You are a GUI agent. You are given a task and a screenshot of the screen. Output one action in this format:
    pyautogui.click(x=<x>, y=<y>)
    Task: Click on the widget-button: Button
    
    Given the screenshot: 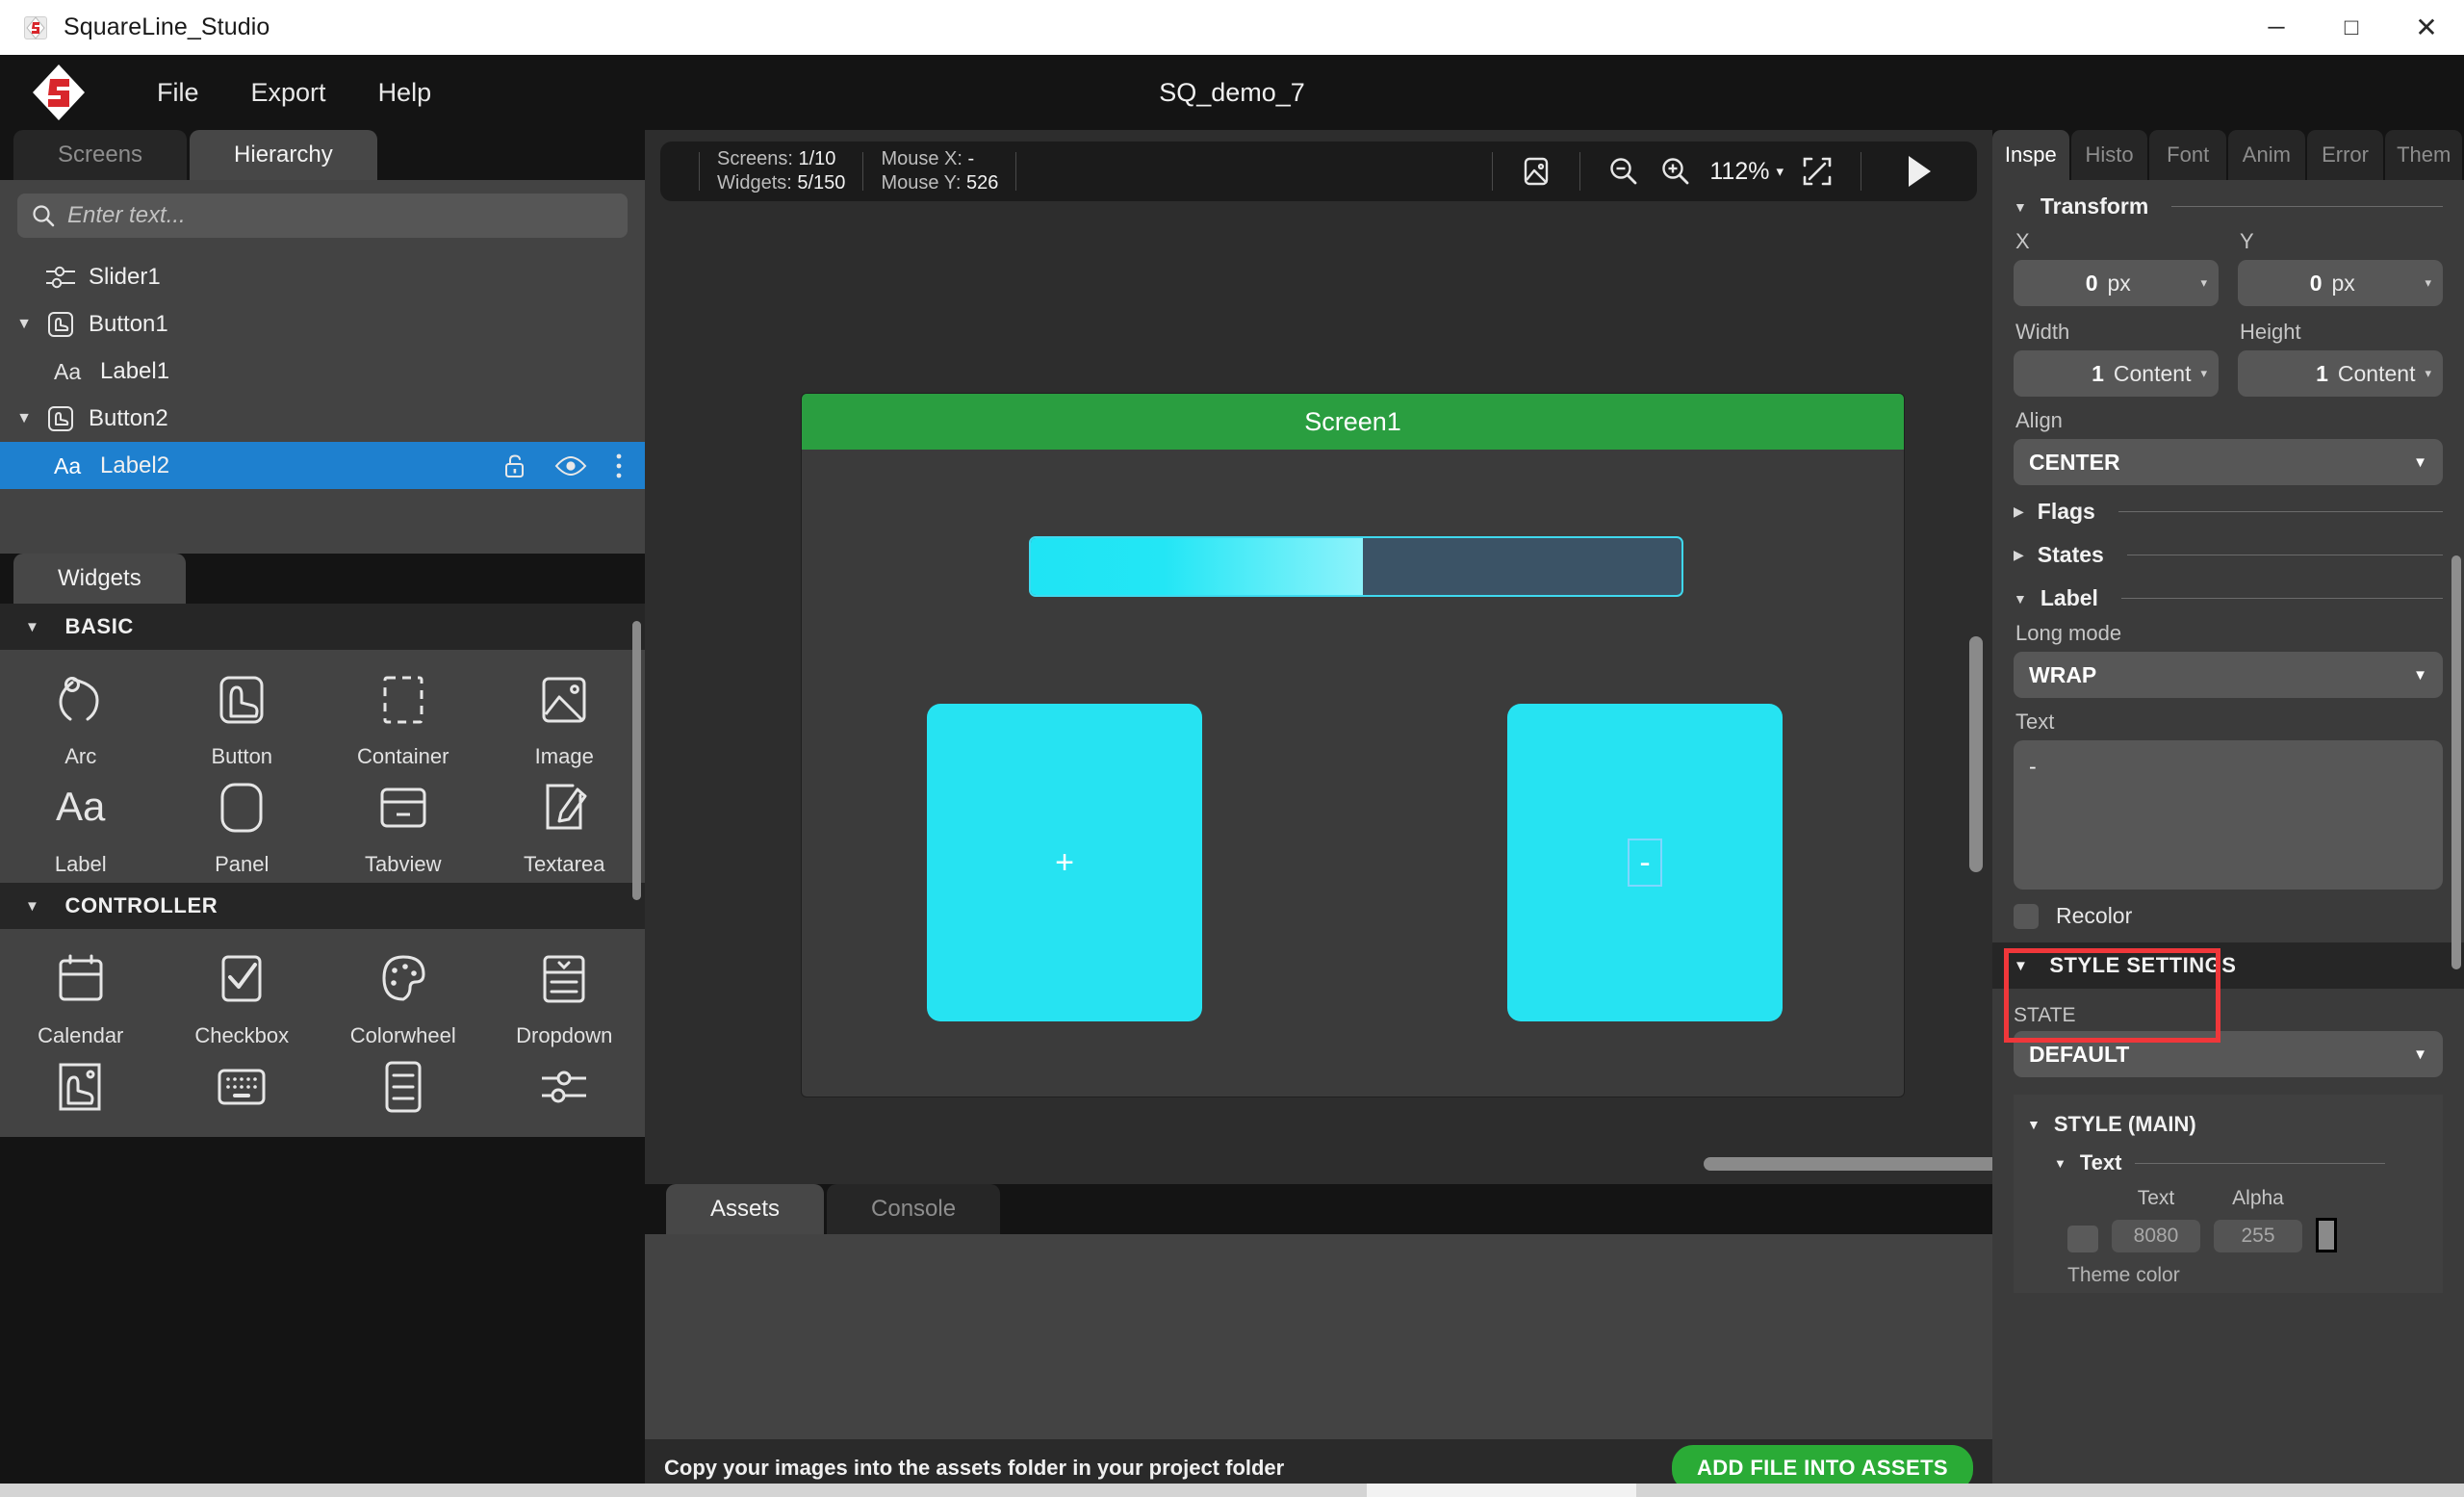 What is the action you would take?
    pyautogui.click(x=242, y=717)
    